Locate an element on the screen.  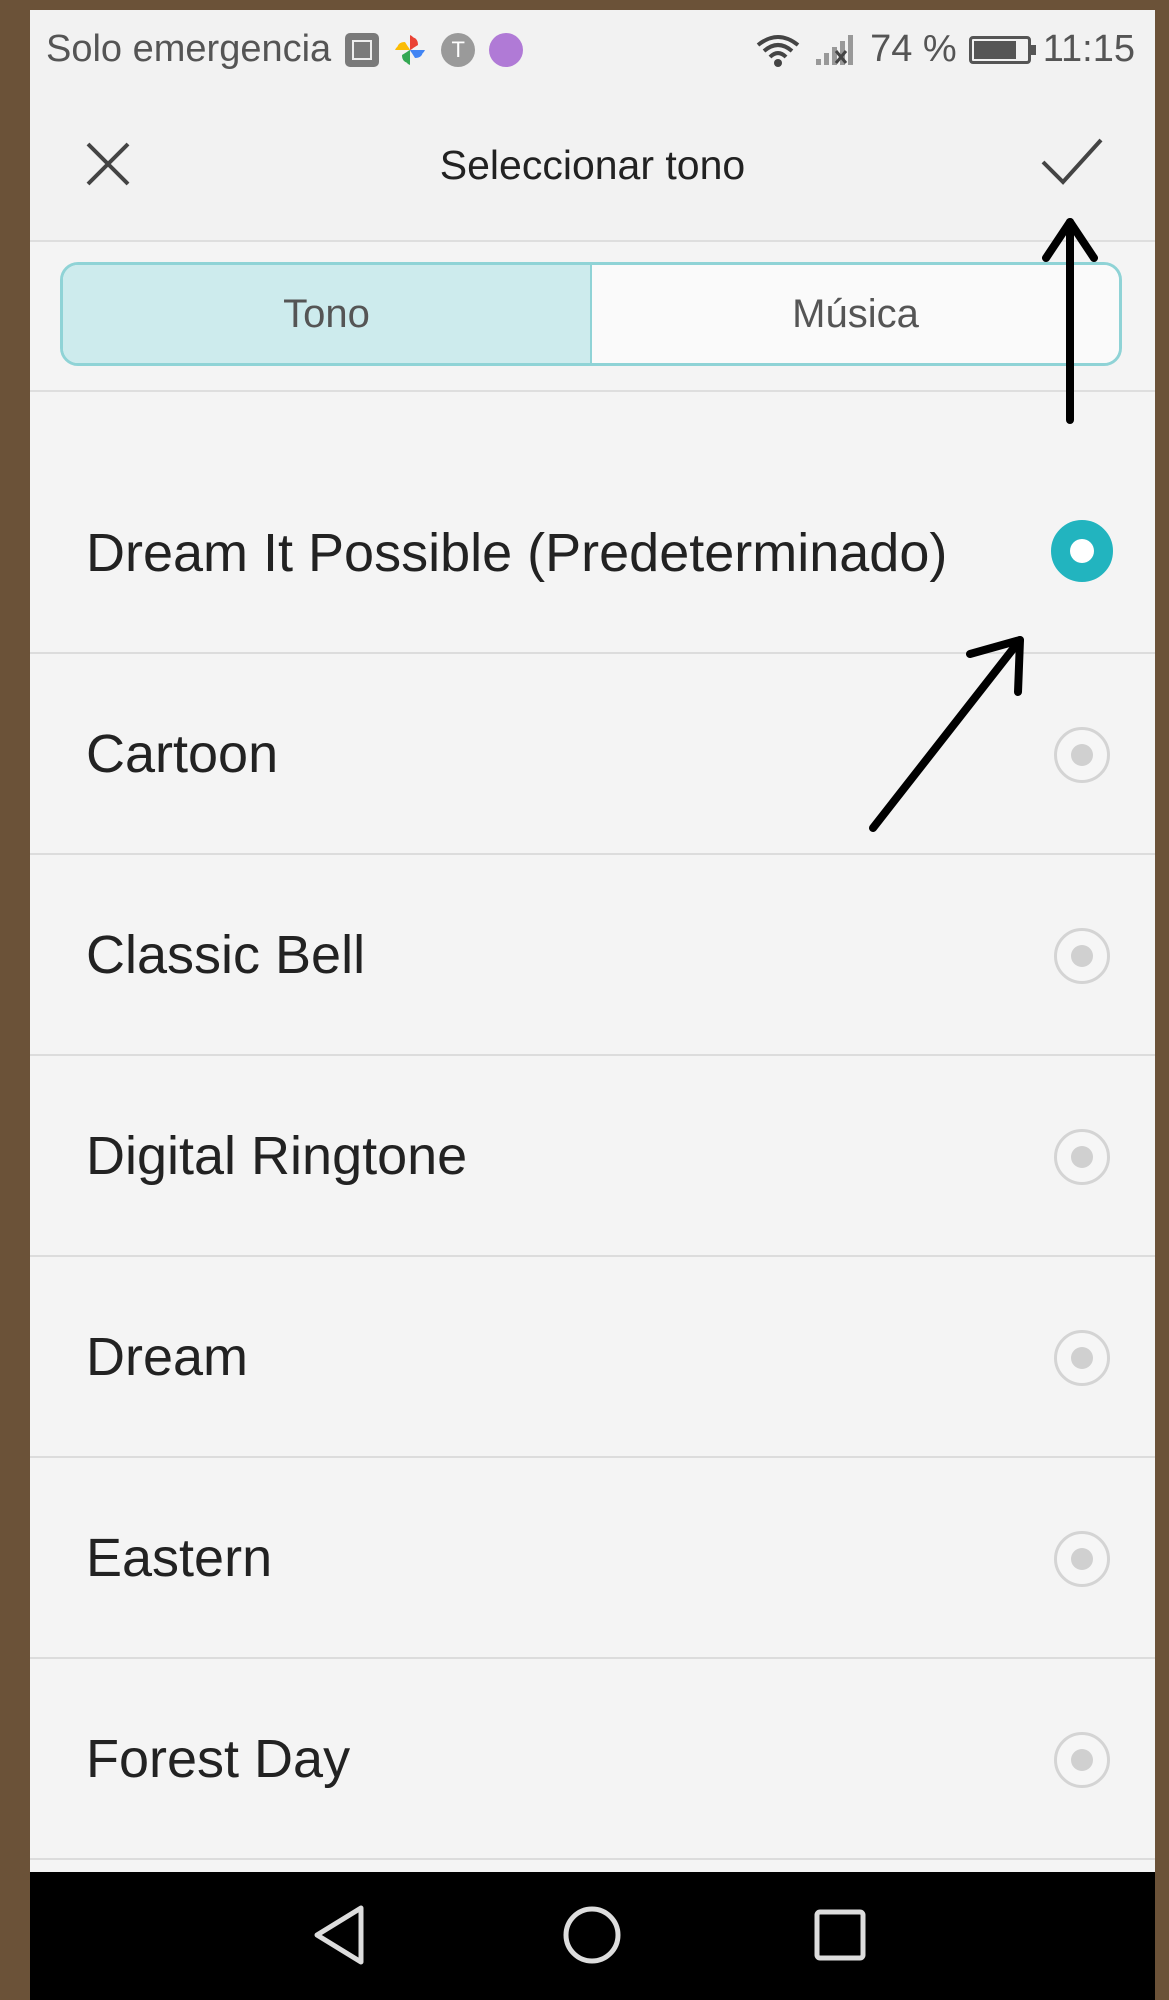
tab-bar-container: Tono Música is located at coordinates (592, 317).